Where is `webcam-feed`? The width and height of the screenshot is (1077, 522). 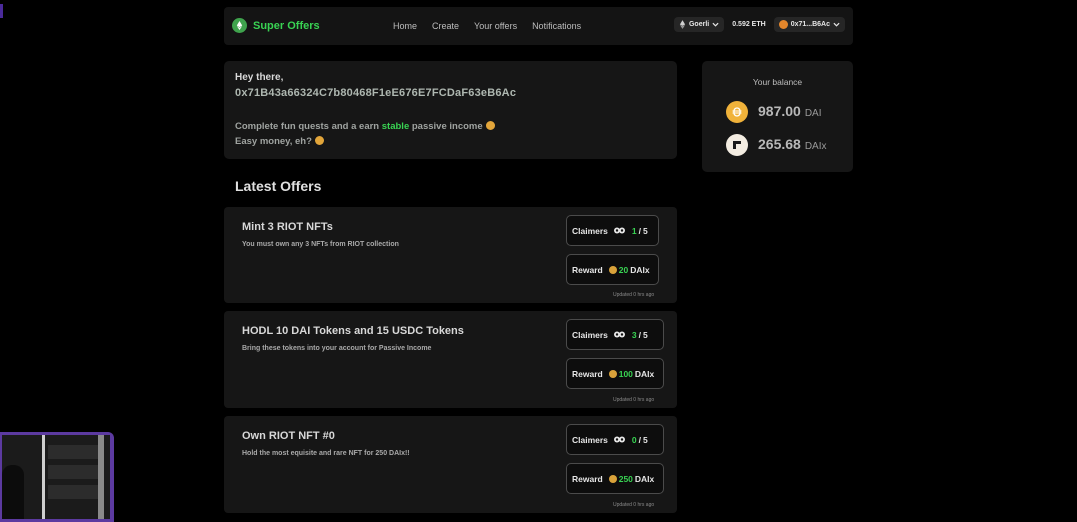 webcam-feed is located at coordinates (56, 477).